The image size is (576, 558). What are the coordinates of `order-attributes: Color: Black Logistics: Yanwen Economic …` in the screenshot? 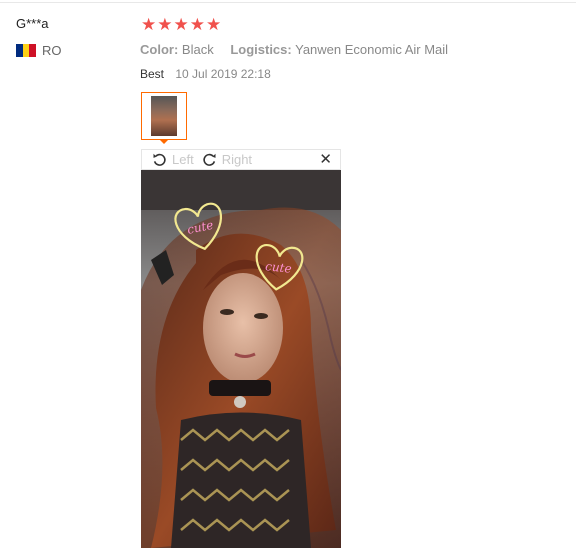 It's located at (300, 49).